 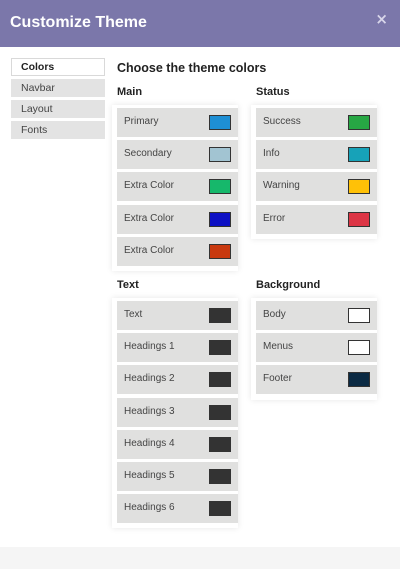 I want to click on color-option-label: Headings 3, so click(x=149, y=411).